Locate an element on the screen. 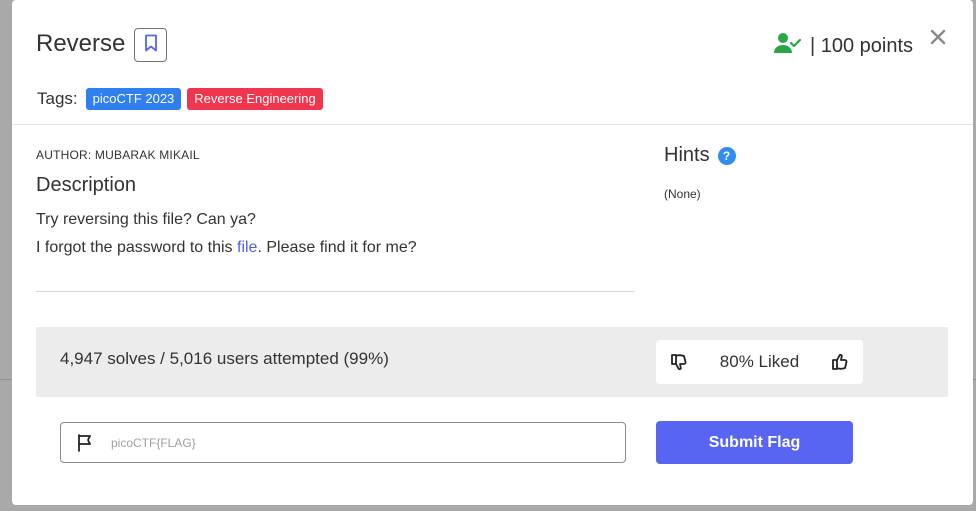 The image size is (976, 511). user-check-icon is located at coordinates (787, 46).